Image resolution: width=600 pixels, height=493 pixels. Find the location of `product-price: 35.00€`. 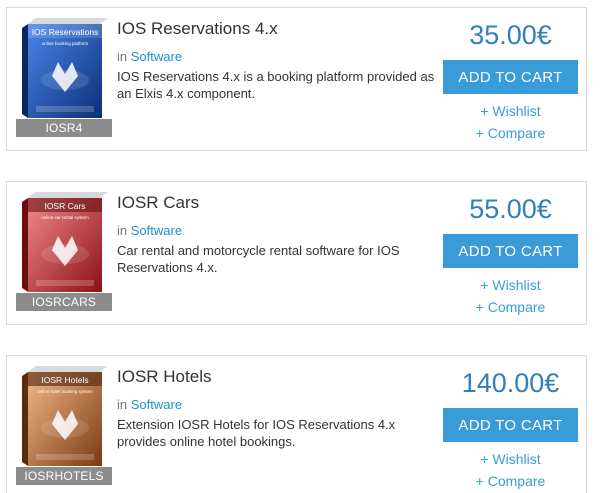

product-price: 35.00€ is located at coordinates (510, 35).